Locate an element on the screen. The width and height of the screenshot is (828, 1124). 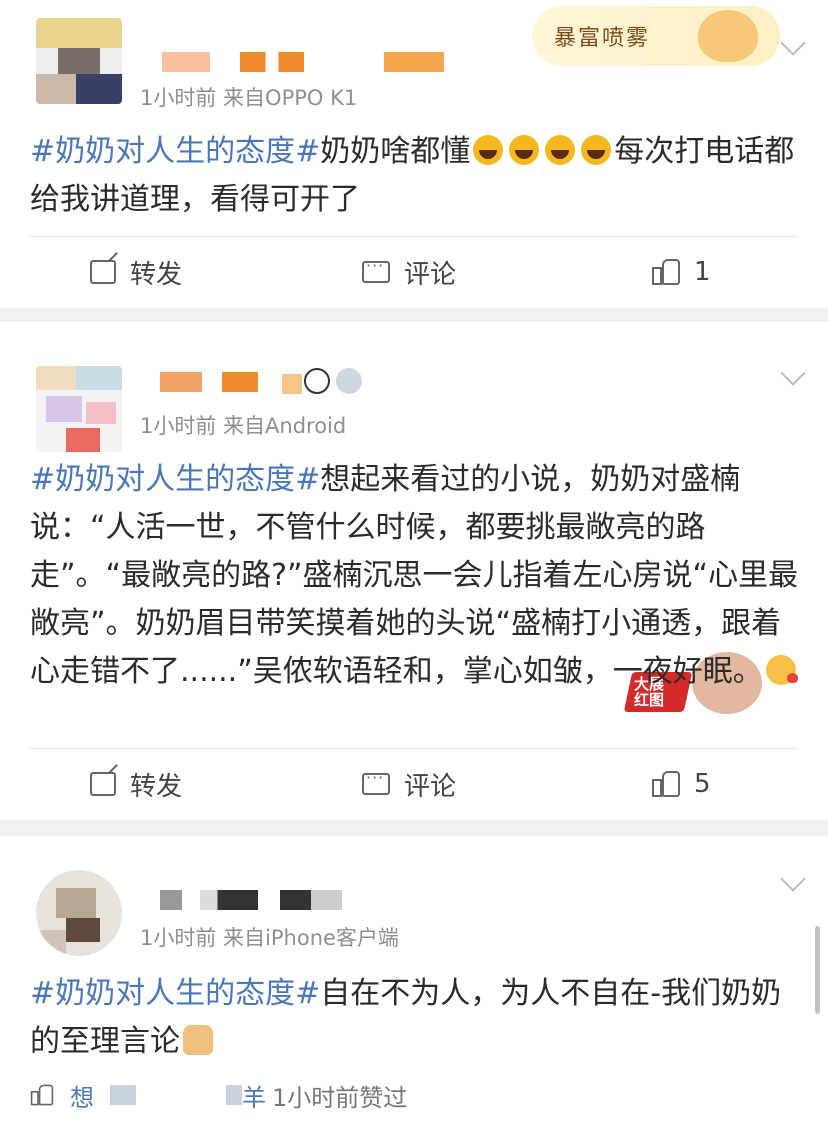
action-bar: 转发 评论 5 is located at coordinates (414, 784).